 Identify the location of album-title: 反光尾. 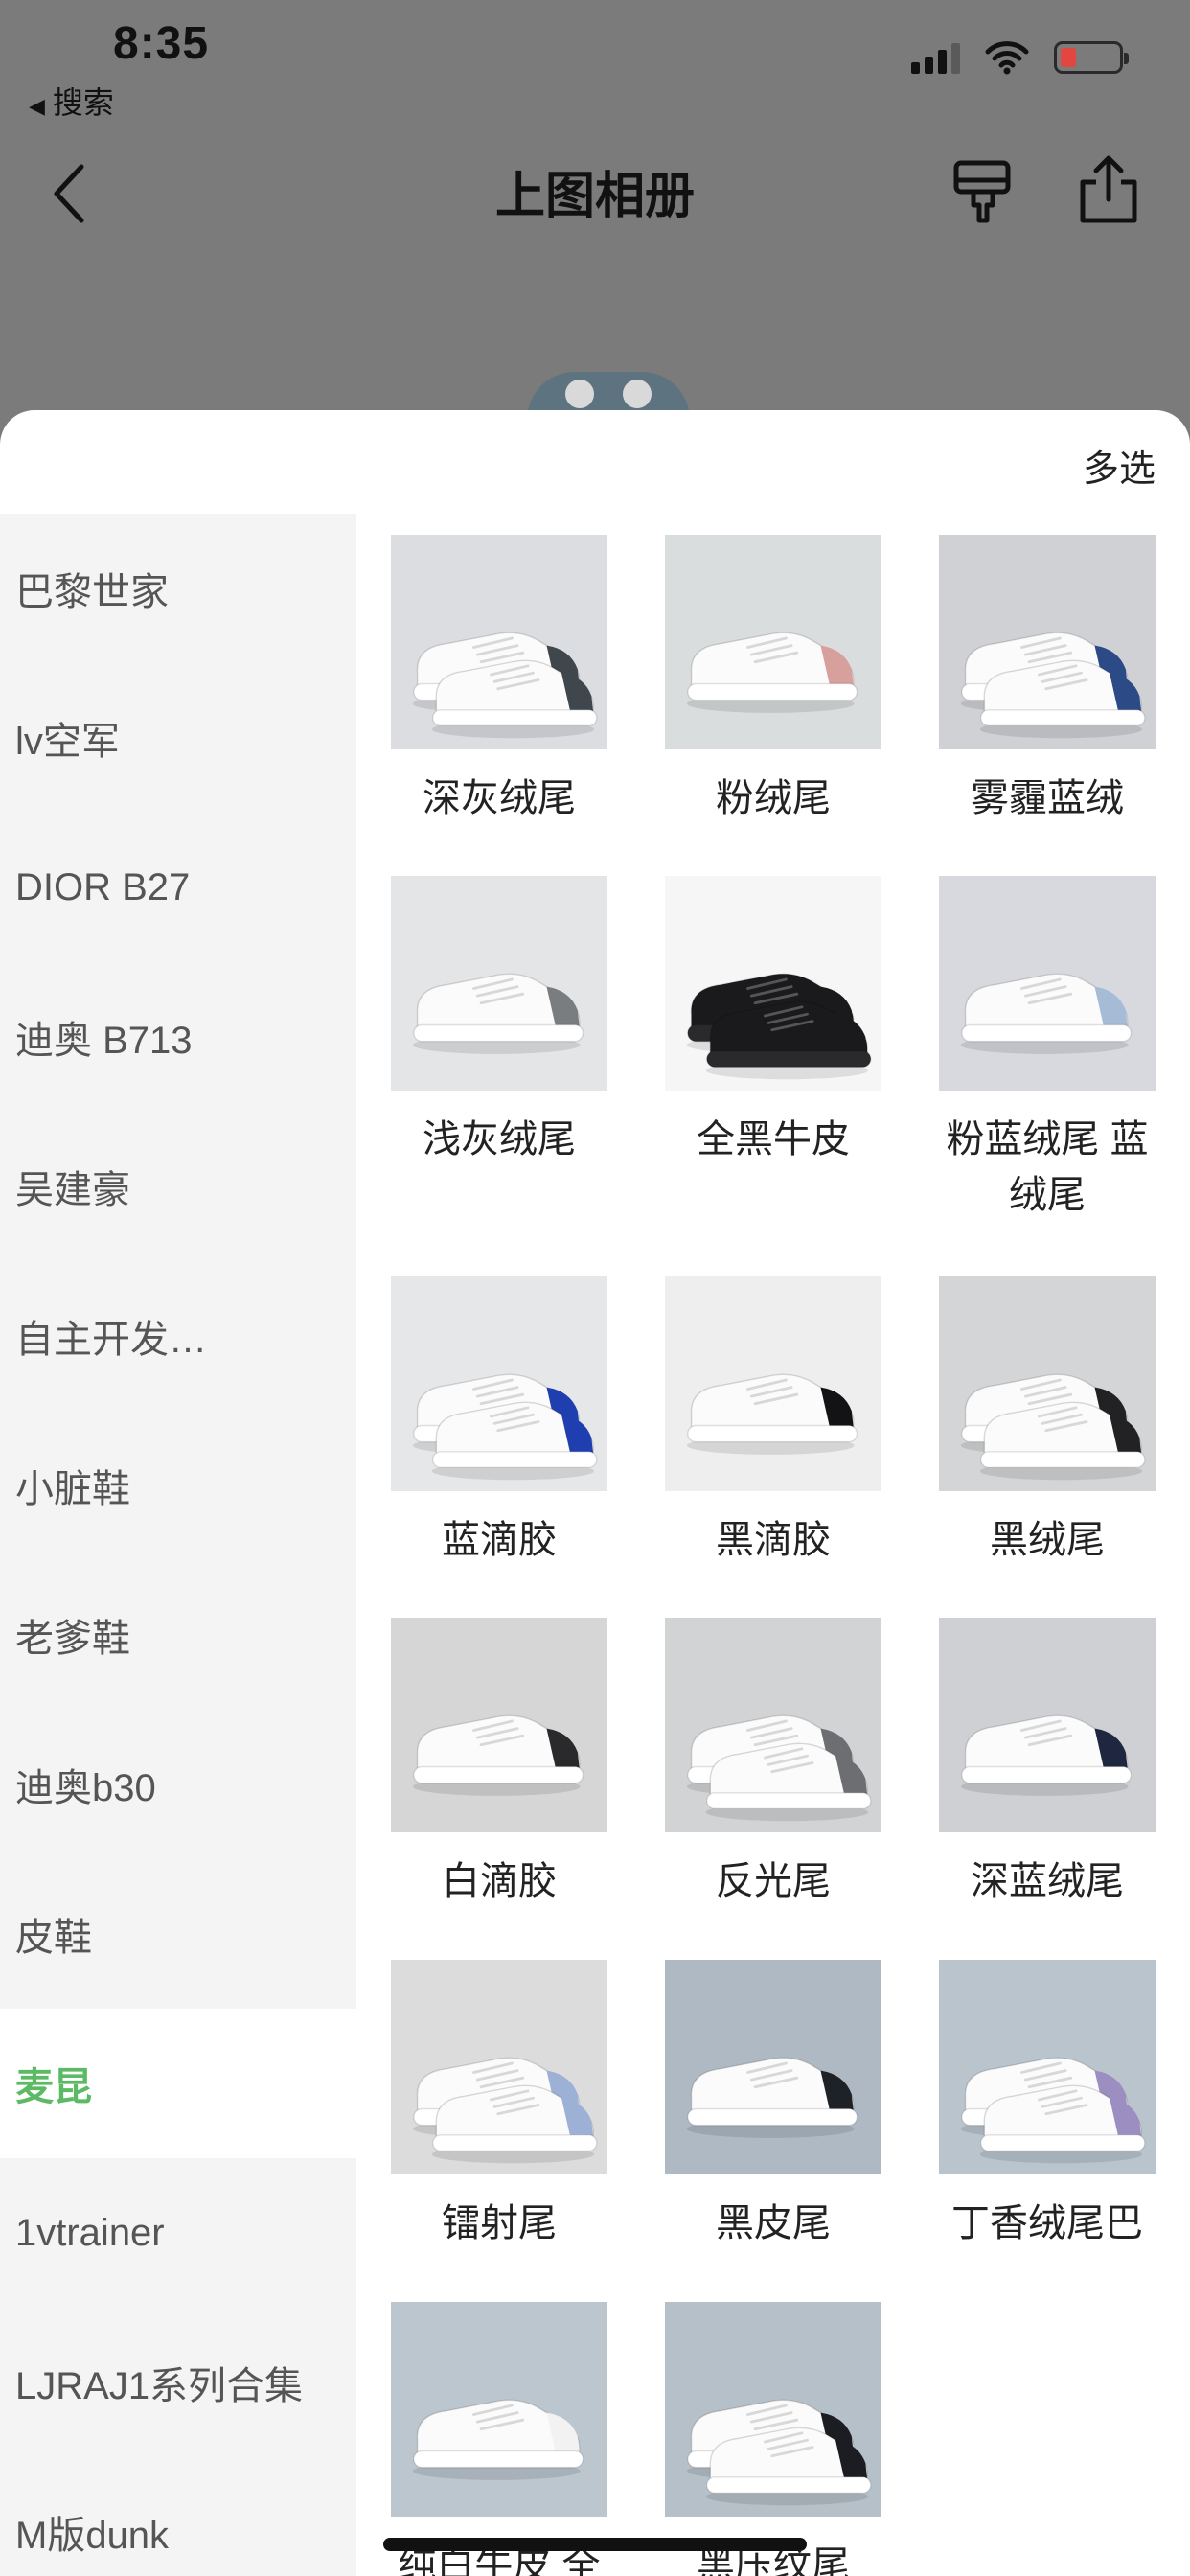
(774, 1881).